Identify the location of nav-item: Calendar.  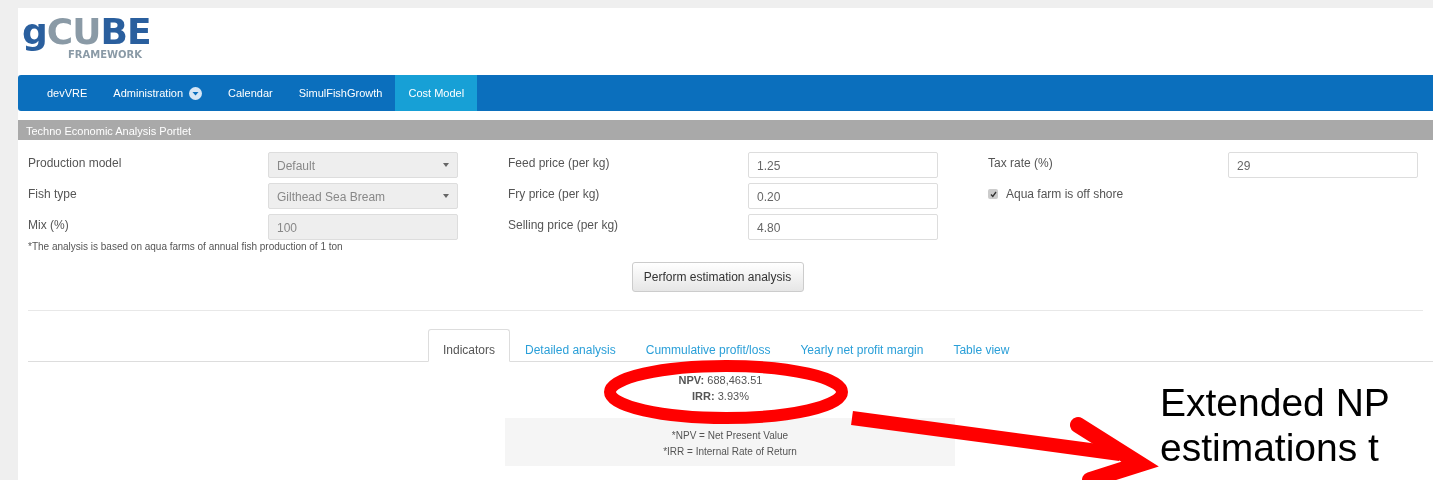
(250, 93).